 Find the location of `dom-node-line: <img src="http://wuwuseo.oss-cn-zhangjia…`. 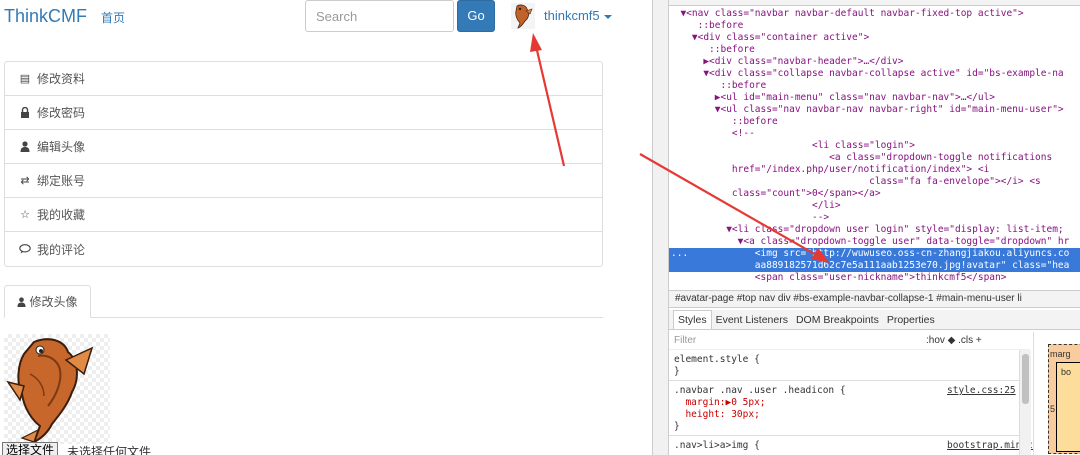

dom-node-line: <img src="http://wuwuseo.oss-cn-zhangjia… is located at coordinates (874, 254).